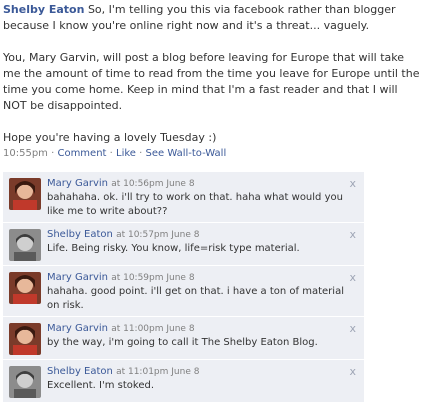 The width and height of the screenshot is (425, 415). I want to click on post-author-link: Shelby Eaton, so click(43, 9).